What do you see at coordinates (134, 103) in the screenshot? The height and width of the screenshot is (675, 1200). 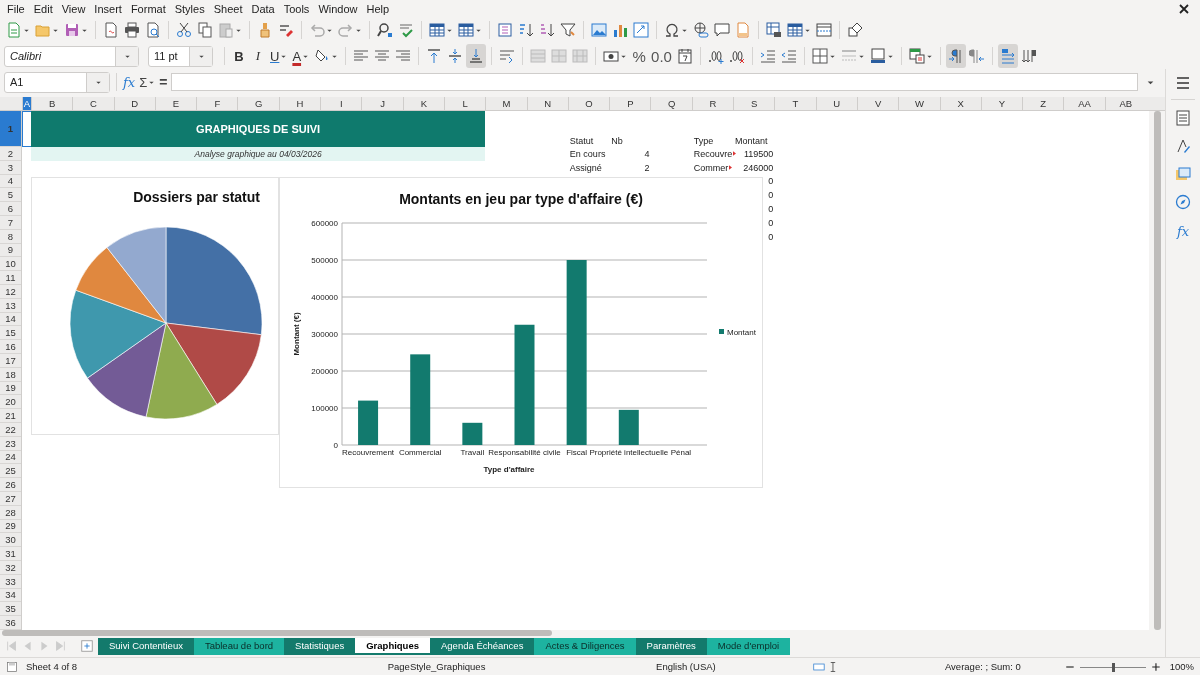 I see `column-header: D` at bounding box center [134, 103].